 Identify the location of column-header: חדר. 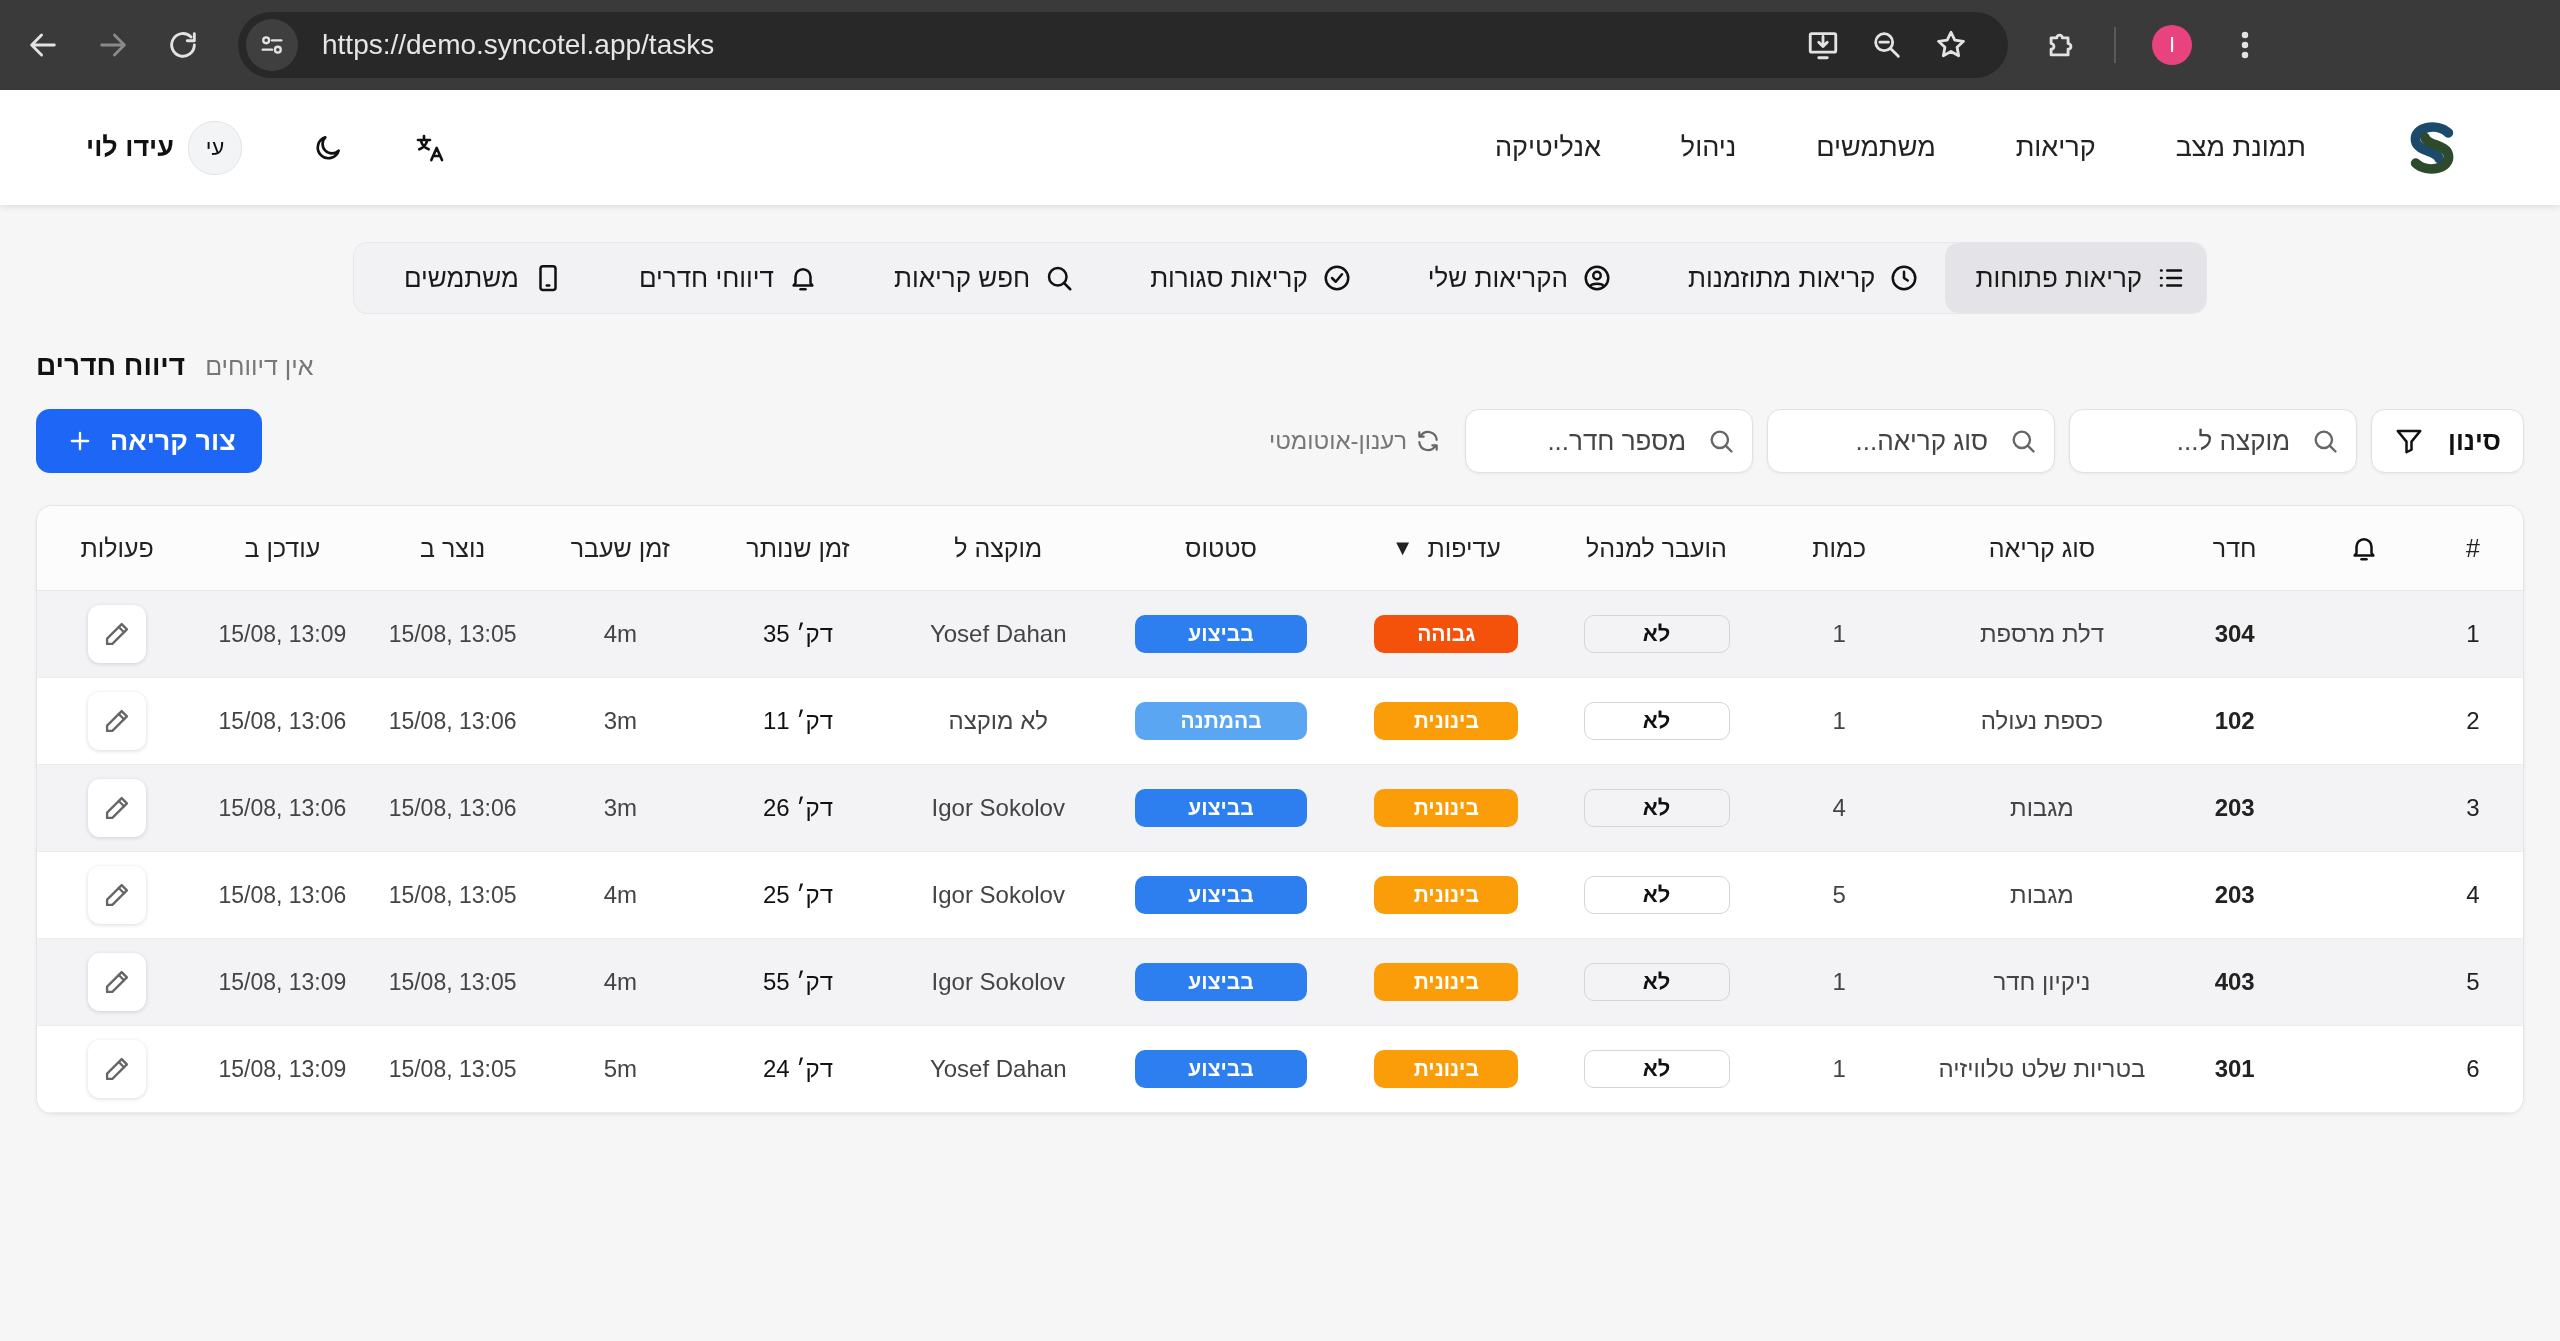
(2234, 548).